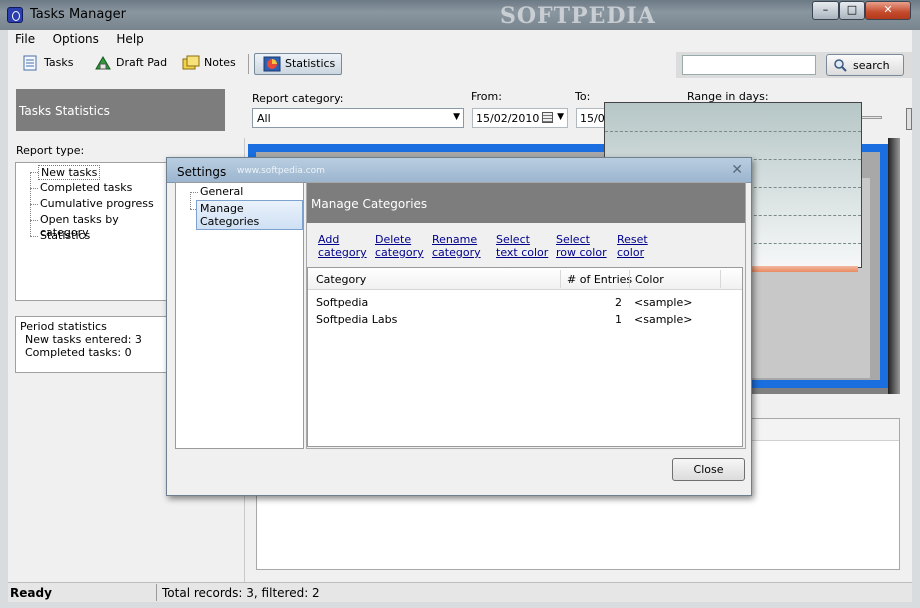 This screenshot has height=608, width=920. Describe the element at coordinates (281, 171) in the screenshot. I see `watermark-url: www.softpedia.com` at that location.